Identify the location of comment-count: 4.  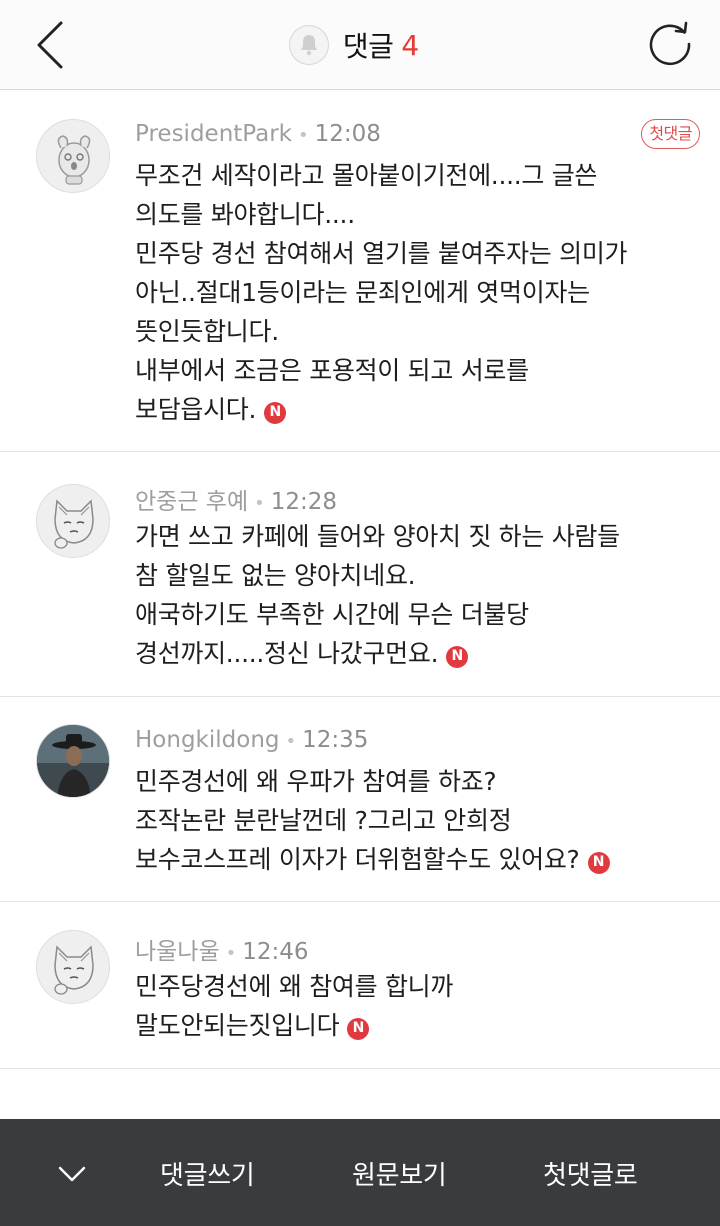
(410, 45).